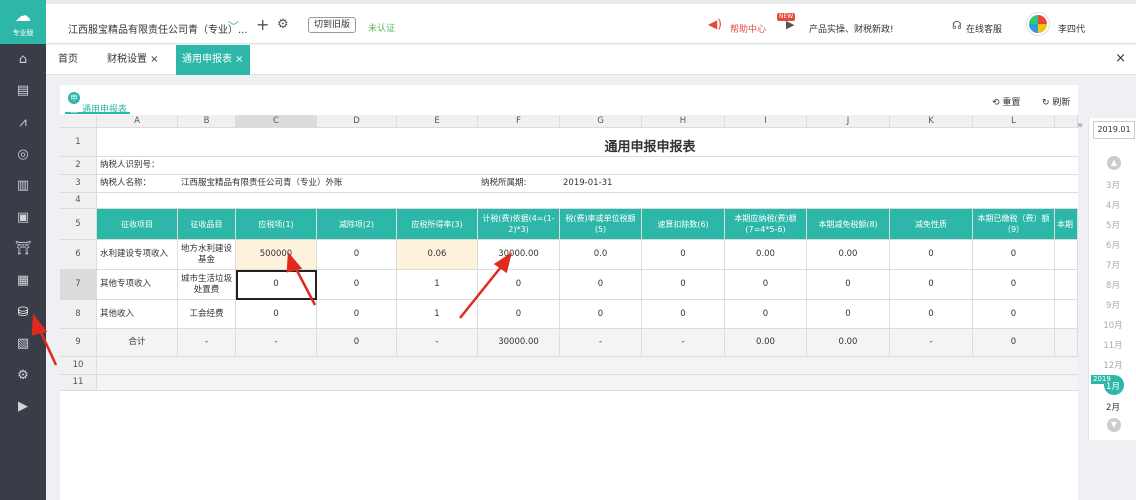  I want to click on help-center-link: 帮助中心, so click(748, 28).